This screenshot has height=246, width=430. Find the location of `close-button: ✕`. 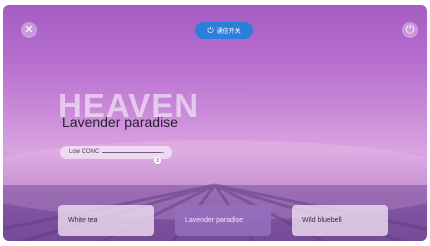

close-button: ✕ is located at coordinates (29, 30).